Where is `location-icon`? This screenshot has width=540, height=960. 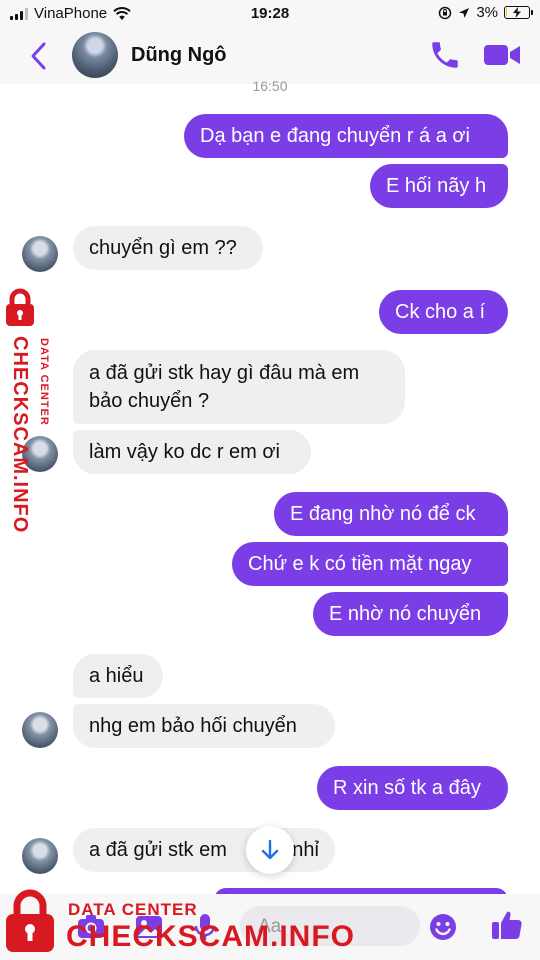 location-icon is located at coordinates (464, 12).